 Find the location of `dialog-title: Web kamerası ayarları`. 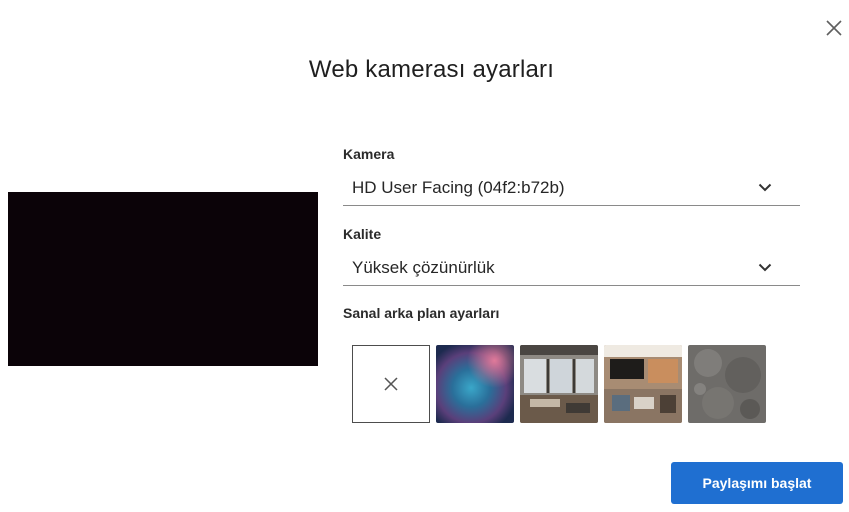

dialog-title: Web kamerası ayarları is located at coordinates (431, 69).